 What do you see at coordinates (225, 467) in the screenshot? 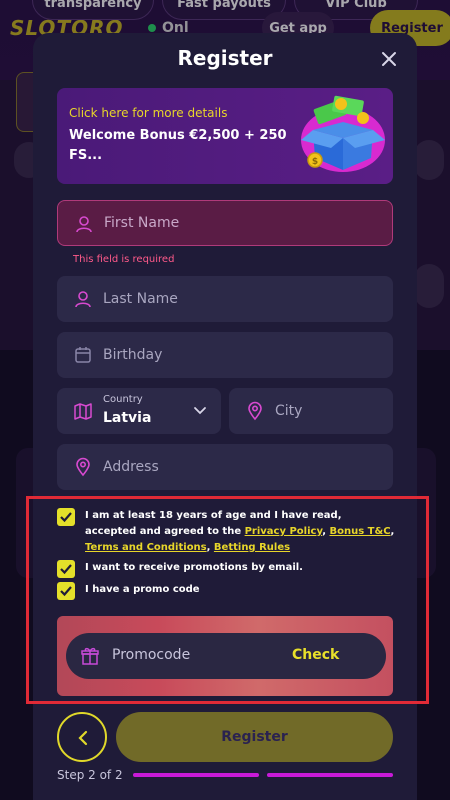
I see `address-field: Address` at bounding box center [225, 467].